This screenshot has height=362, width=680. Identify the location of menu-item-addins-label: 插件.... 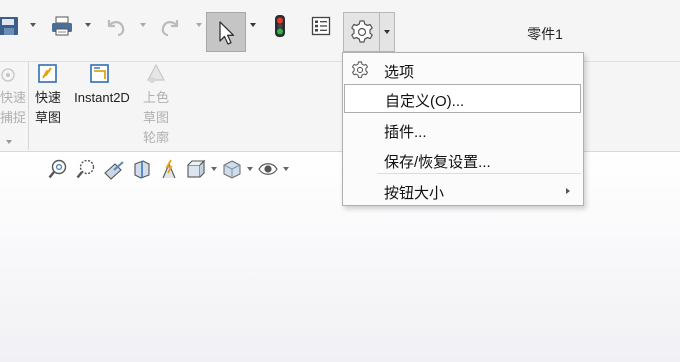
(405, 132).